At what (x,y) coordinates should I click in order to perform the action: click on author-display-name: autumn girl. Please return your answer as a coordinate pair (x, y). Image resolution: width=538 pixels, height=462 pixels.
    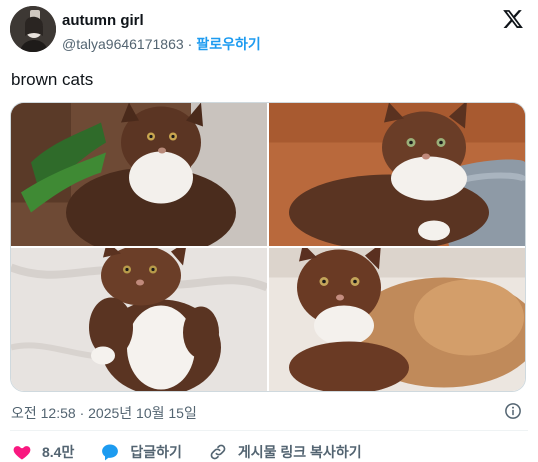
    Looking at the image, I should click on (103, 20).